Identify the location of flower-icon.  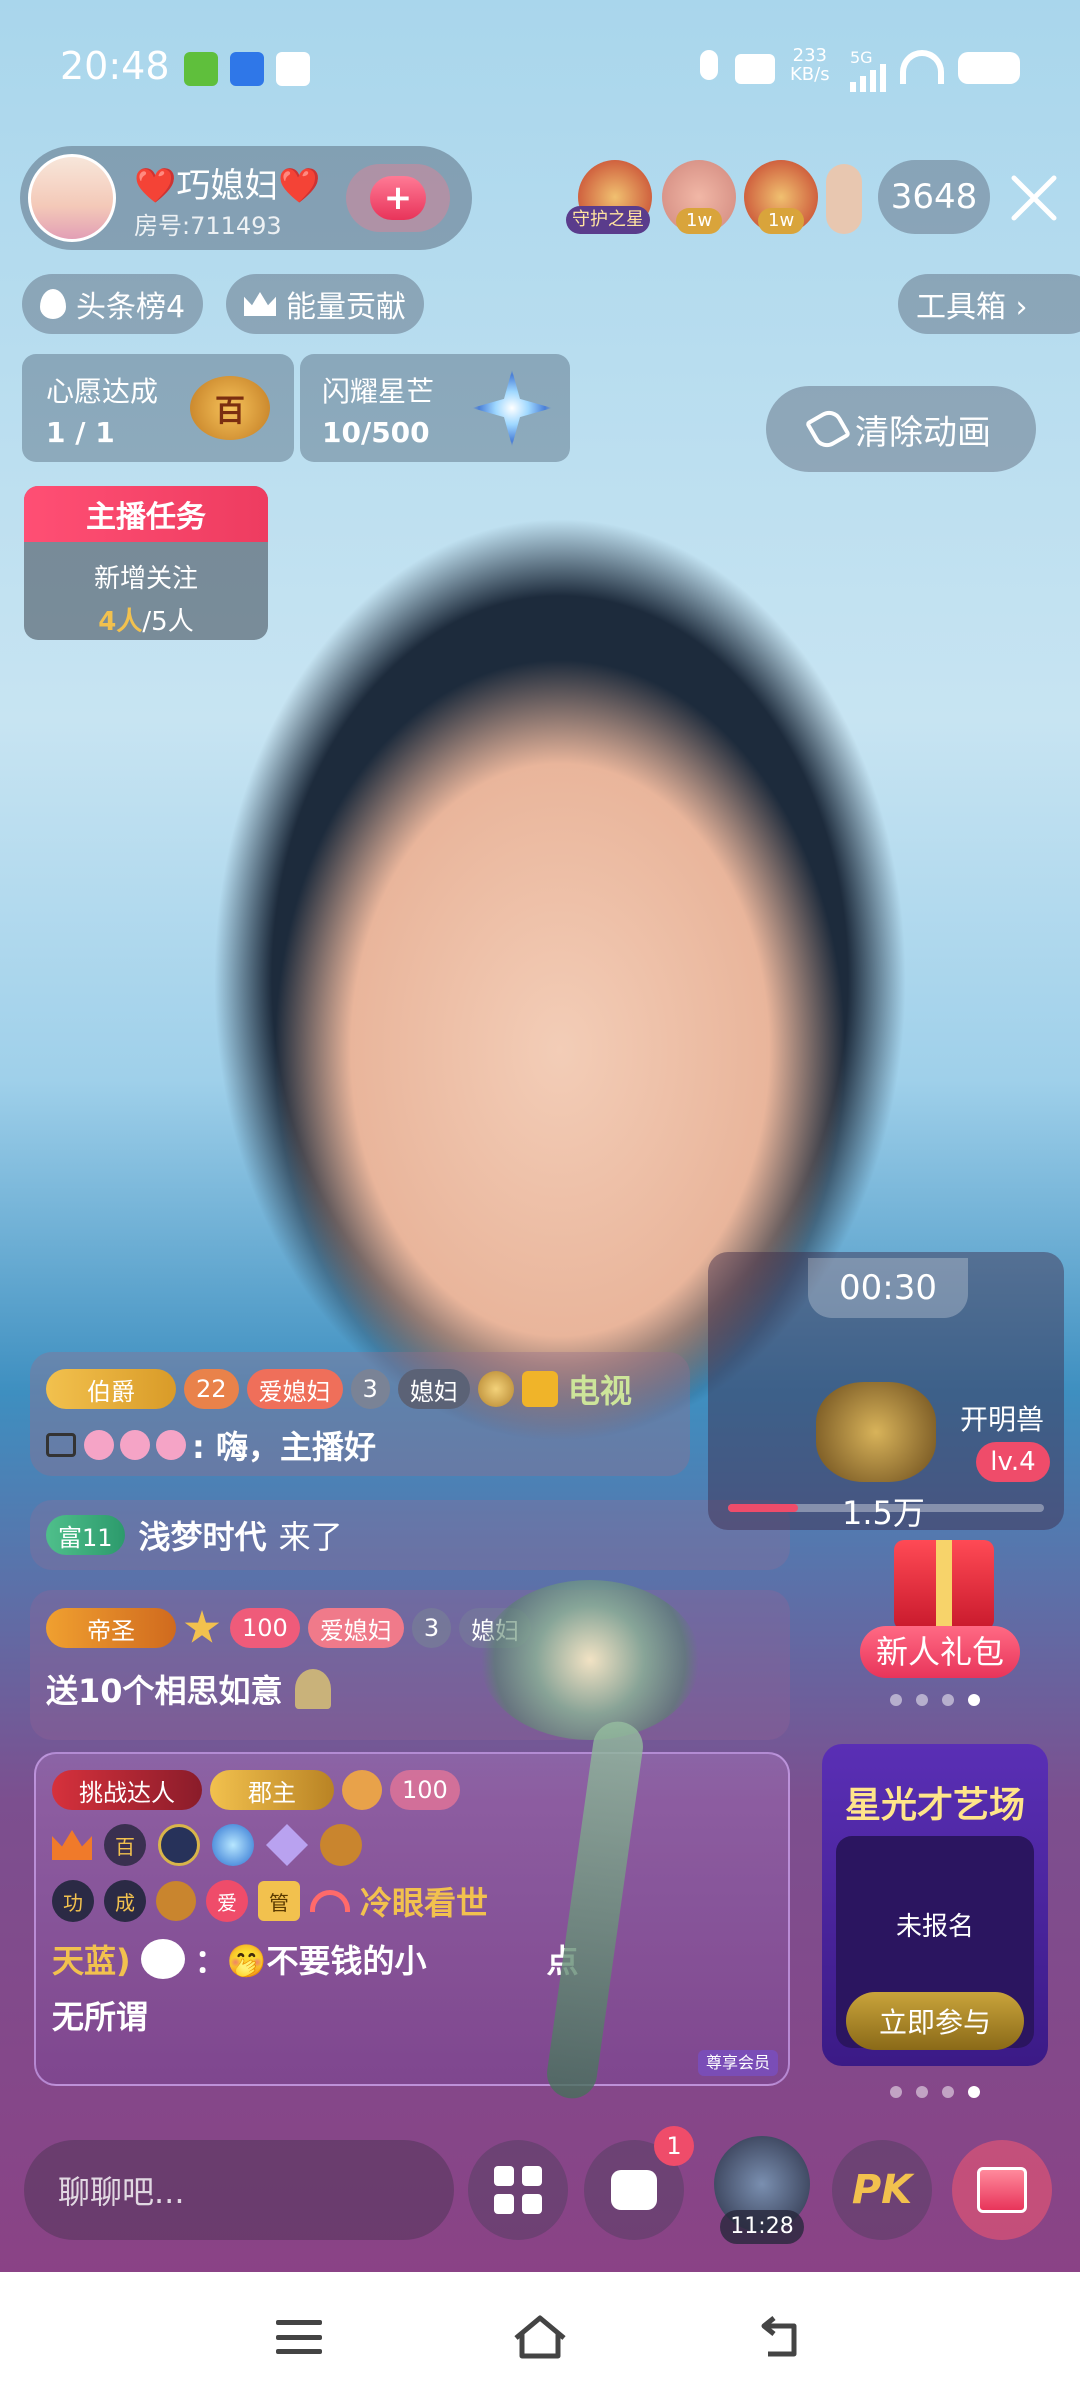
(135, 1445).